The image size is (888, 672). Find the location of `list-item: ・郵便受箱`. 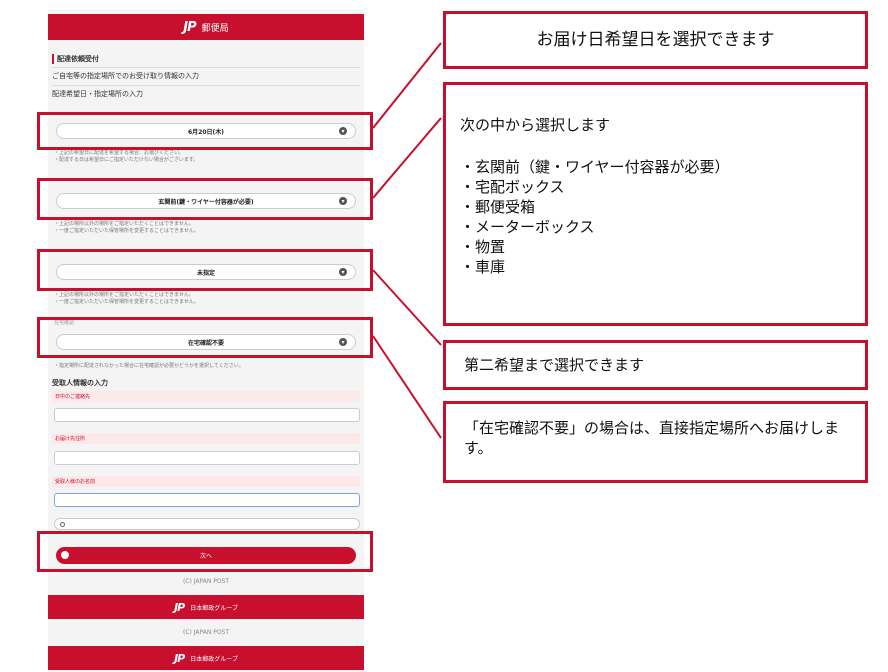

list-item: ・郵便受箱 is located at coordinates (498, 207).